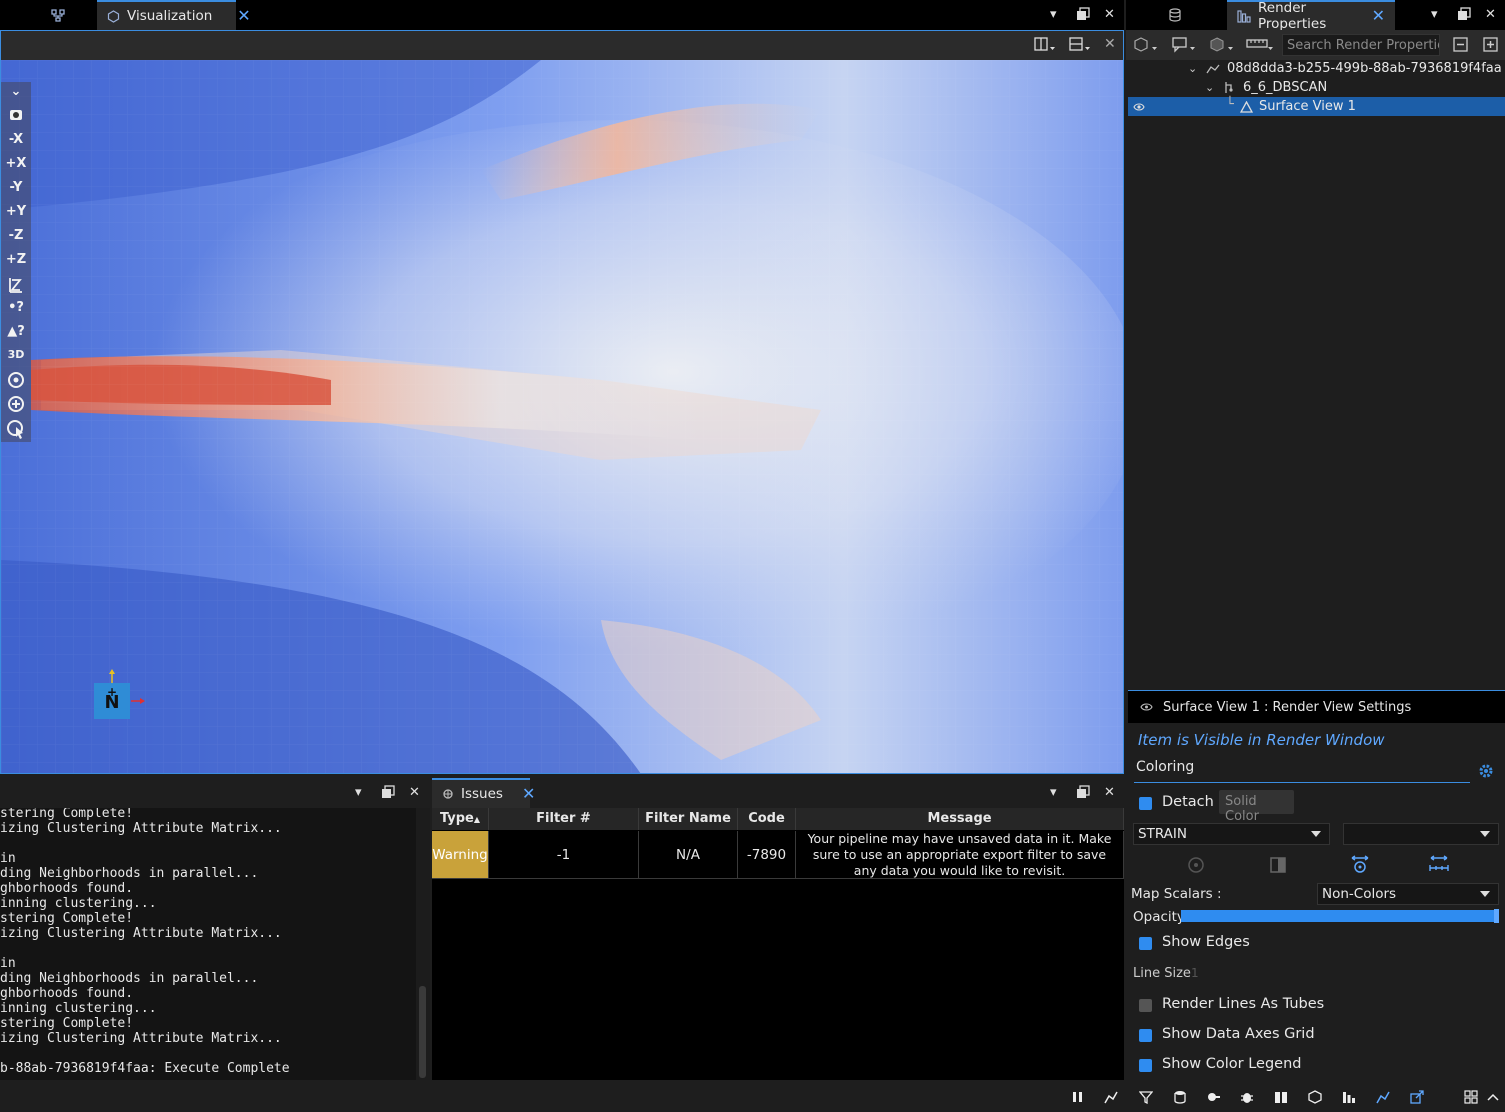 The width and height of the screenshot is (1505, 1112). Describe the element at coordinates (1247, 1097) in the screenshot. I see `bug-icon` at that location.